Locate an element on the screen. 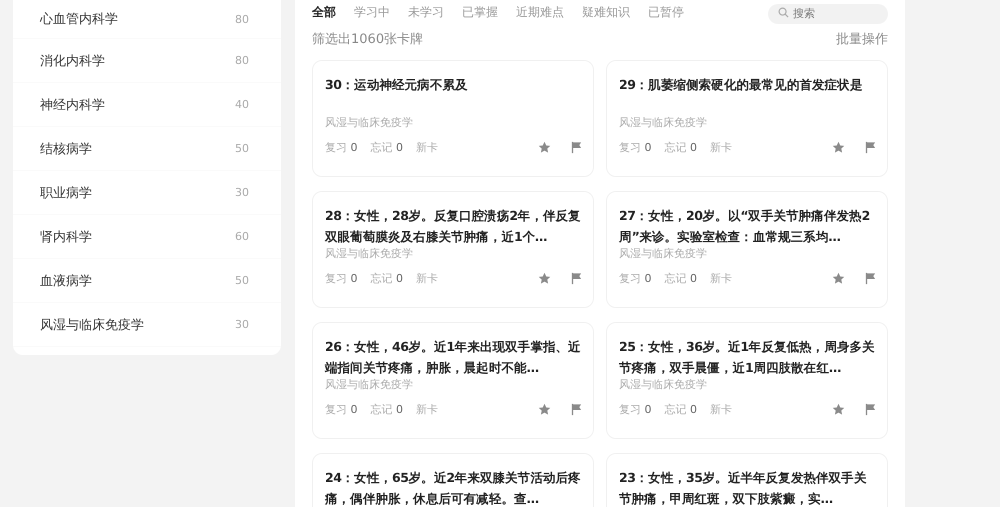 The height and width of the screenshot is (507, 1000). card-title: 29：肌萎缩侧索硬化的最常见的首发症状是 is located at coordinates (741, 85).